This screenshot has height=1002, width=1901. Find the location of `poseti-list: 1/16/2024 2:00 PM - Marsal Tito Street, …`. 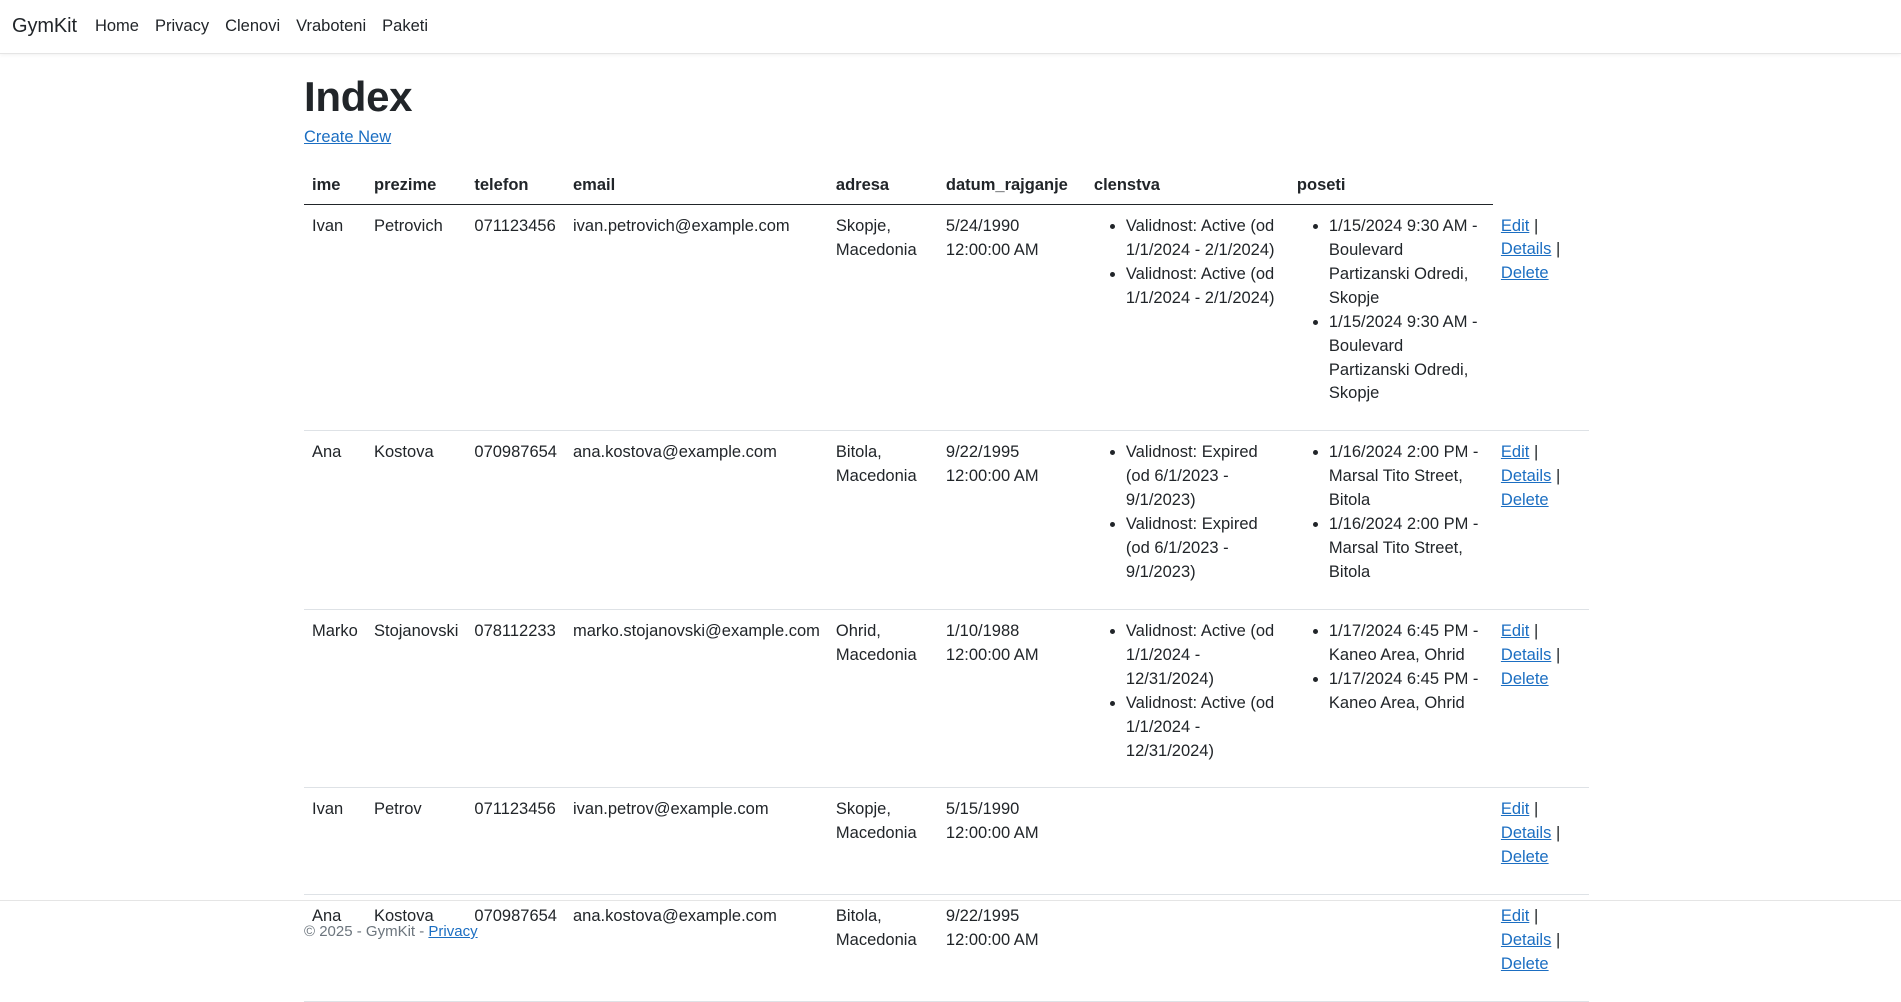

poseti-list: 1/16/2024 2:00 PM - Marsal Tito Street, … is located at coordinates (1391, 513).